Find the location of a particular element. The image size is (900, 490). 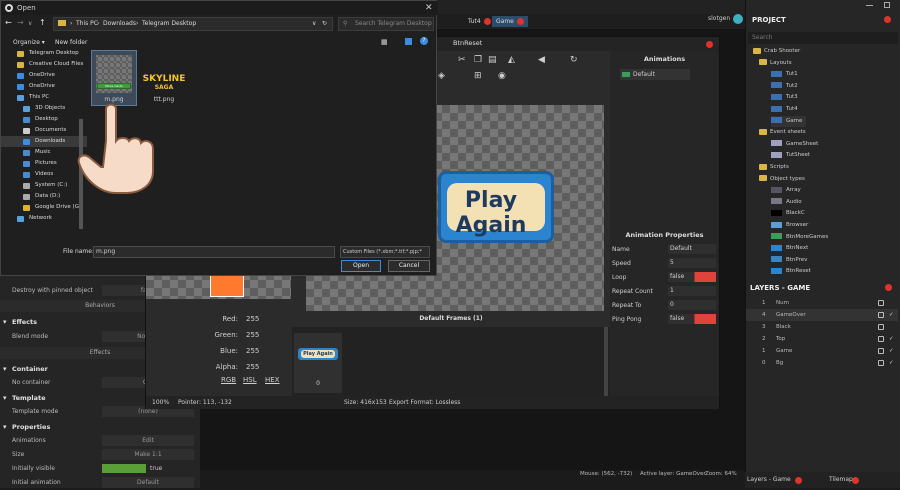

tree-object-type: BtnReset is located at coordinates (791, 271).